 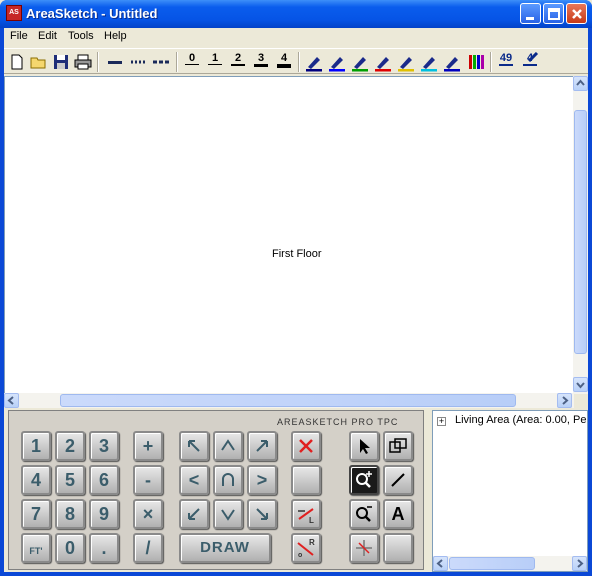 I want to click on close-button, so click(x=576, y=13).